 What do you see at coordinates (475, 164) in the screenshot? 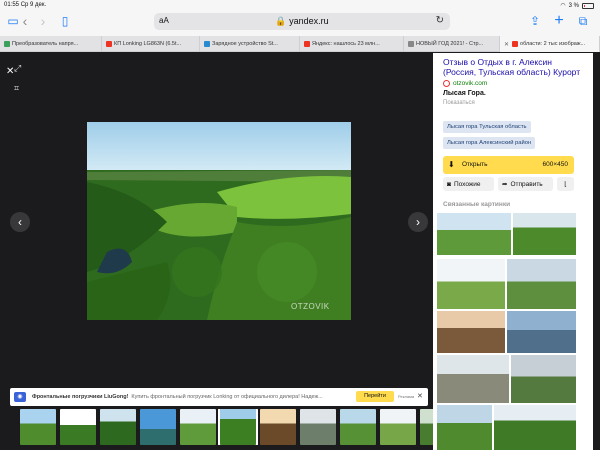
I see `open-label: Открыть` at bounding box center [475, 164].